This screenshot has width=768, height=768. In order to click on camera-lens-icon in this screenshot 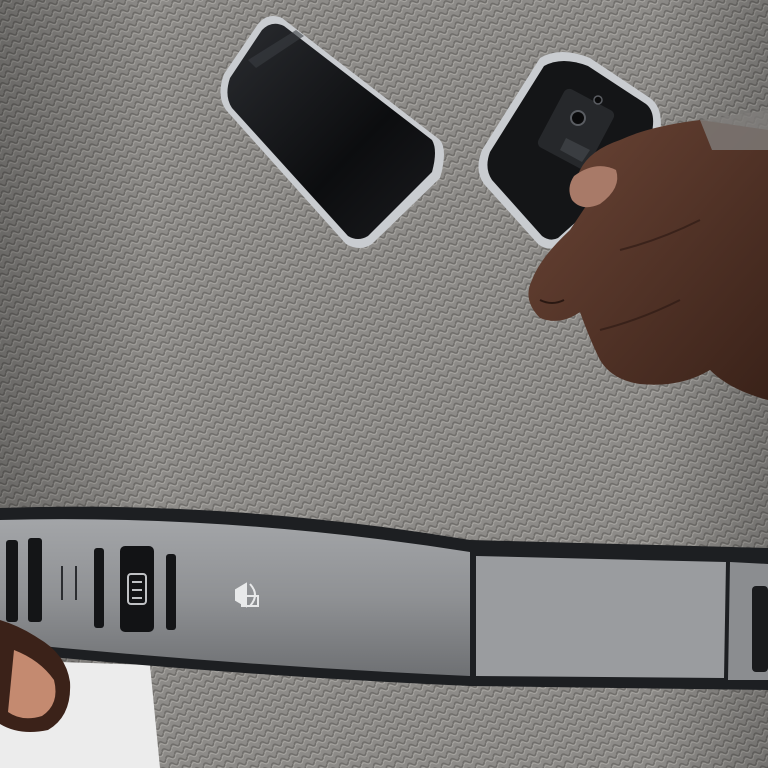, I will do `click(578, 118)`.